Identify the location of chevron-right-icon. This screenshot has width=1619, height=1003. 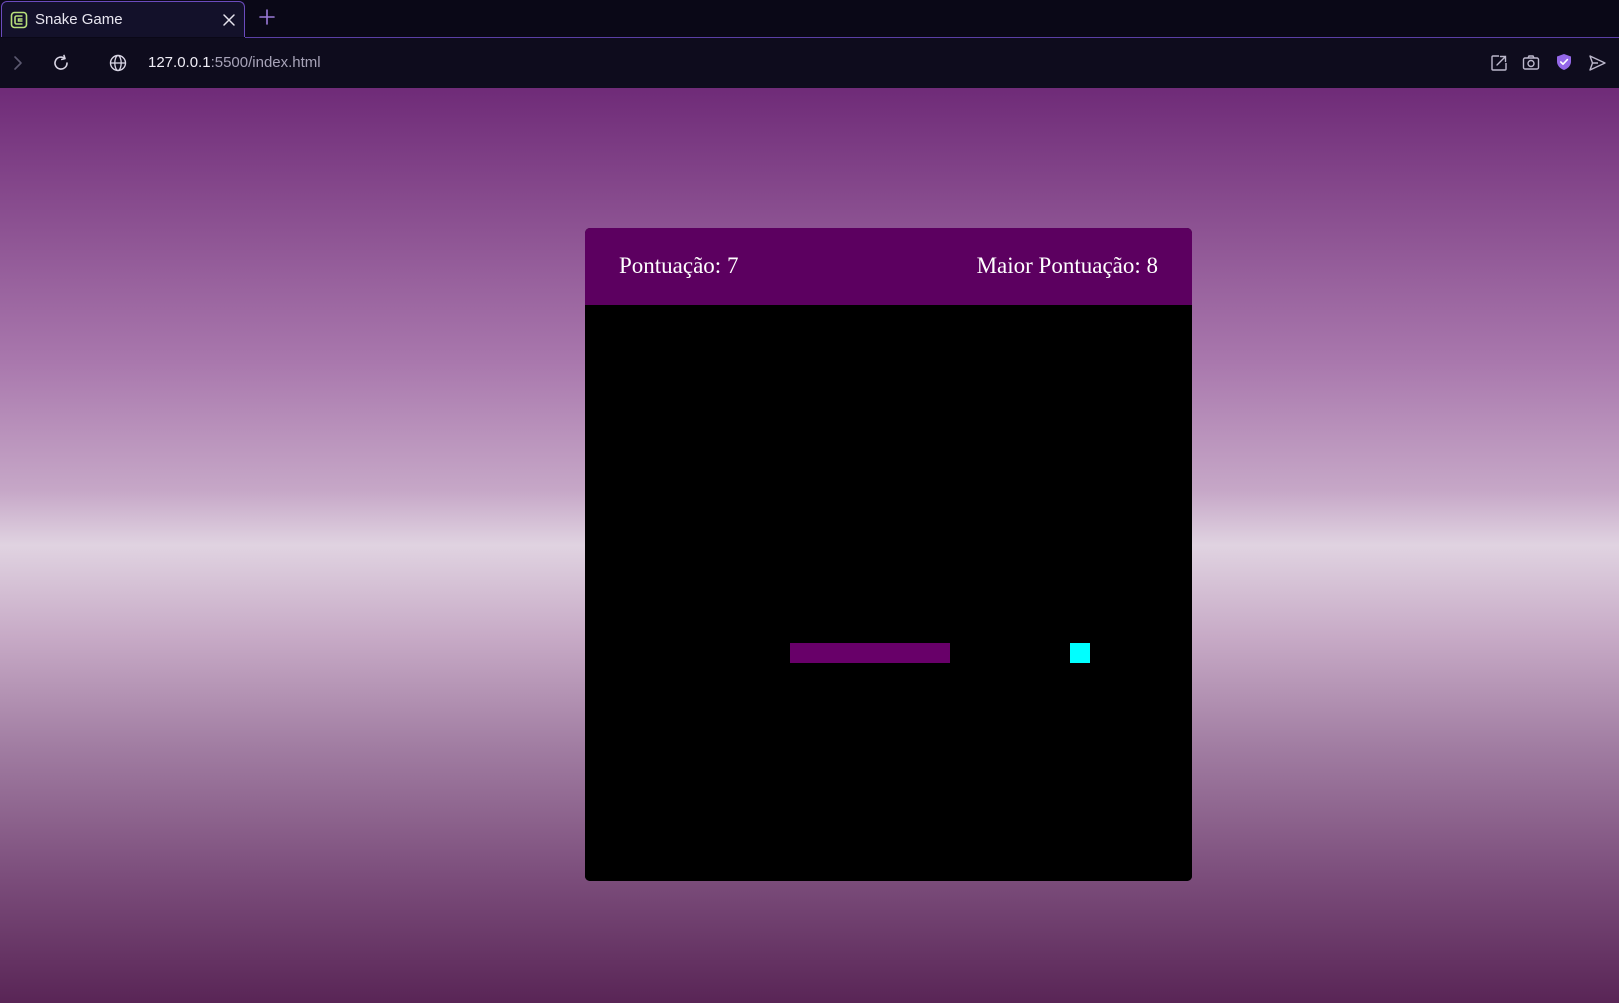
(18, 63).